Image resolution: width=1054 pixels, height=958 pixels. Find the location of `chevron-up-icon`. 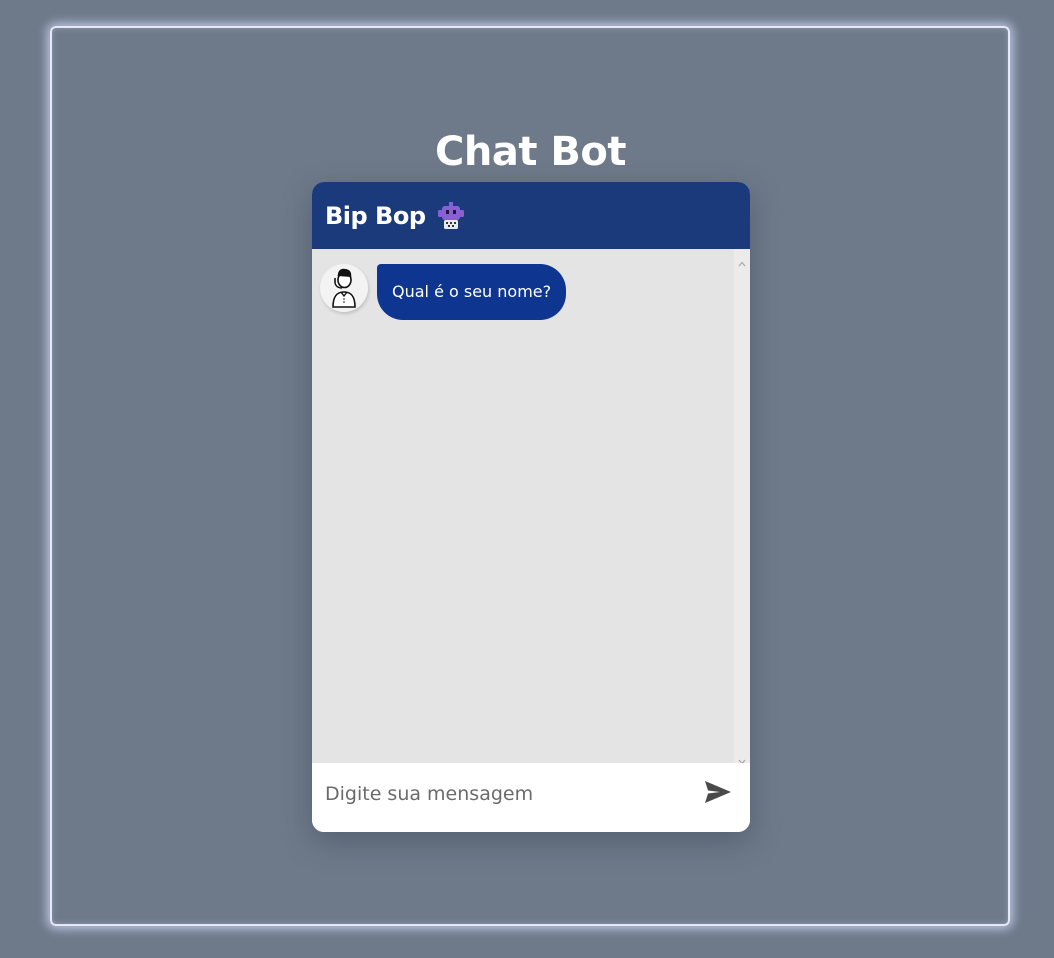

chevron-up-icon is located at coordinates (742, 260).